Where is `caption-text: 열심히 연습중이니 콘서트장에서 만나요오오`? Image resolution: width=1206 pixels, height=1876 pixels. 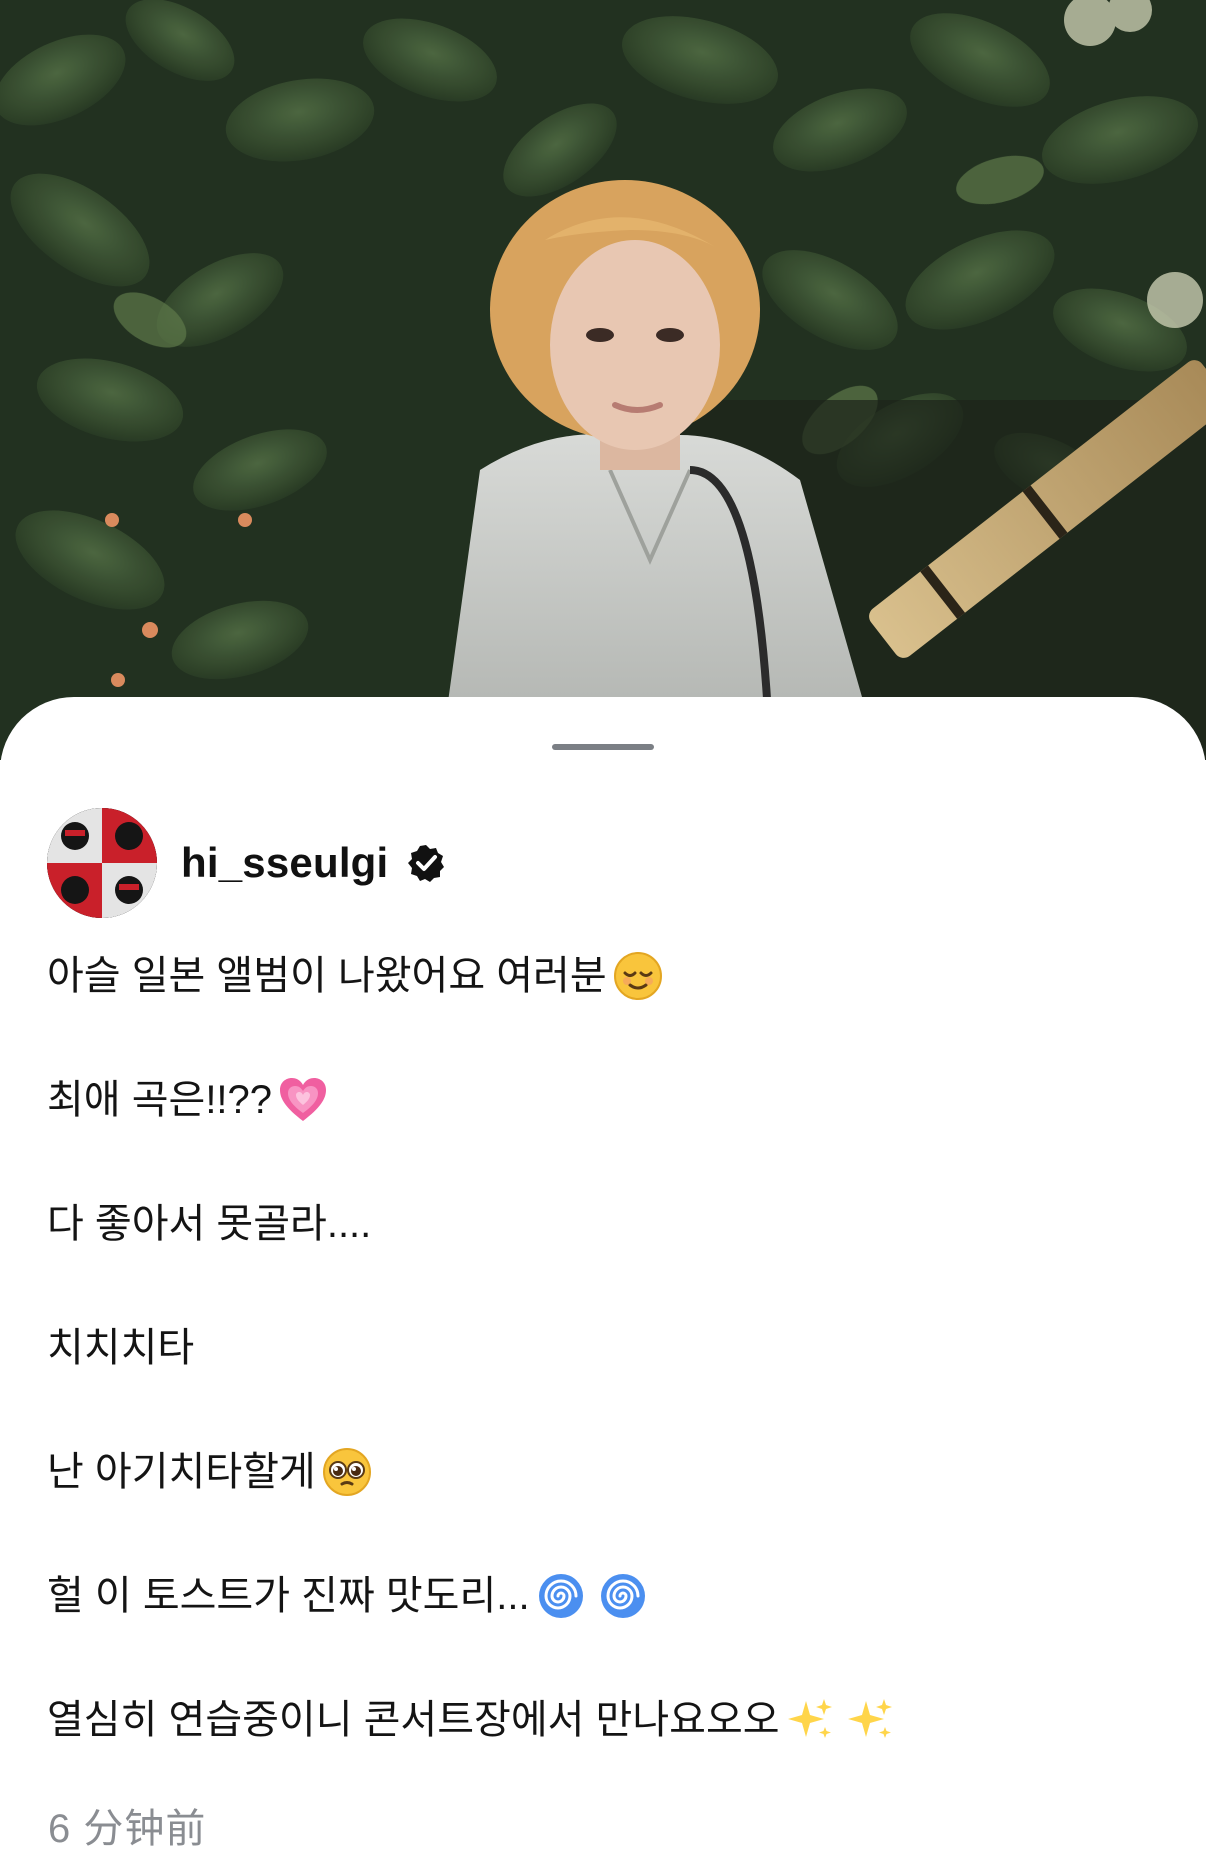
caption-text: 열심히 연습중이니 콘서트장에서 만나요오오 is located at coordinates (413, 1720).